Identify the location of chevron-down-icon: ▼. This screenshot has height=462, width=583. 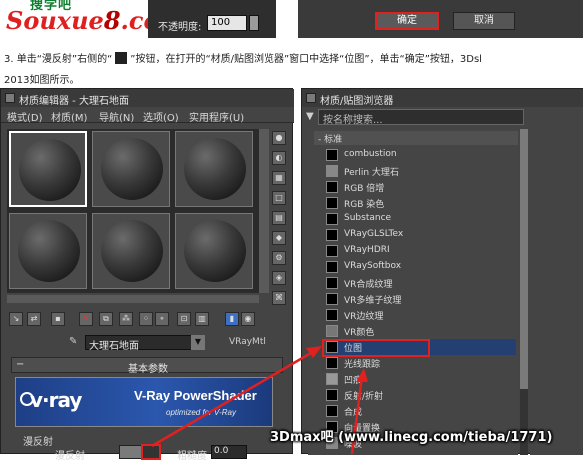
(198, 342).